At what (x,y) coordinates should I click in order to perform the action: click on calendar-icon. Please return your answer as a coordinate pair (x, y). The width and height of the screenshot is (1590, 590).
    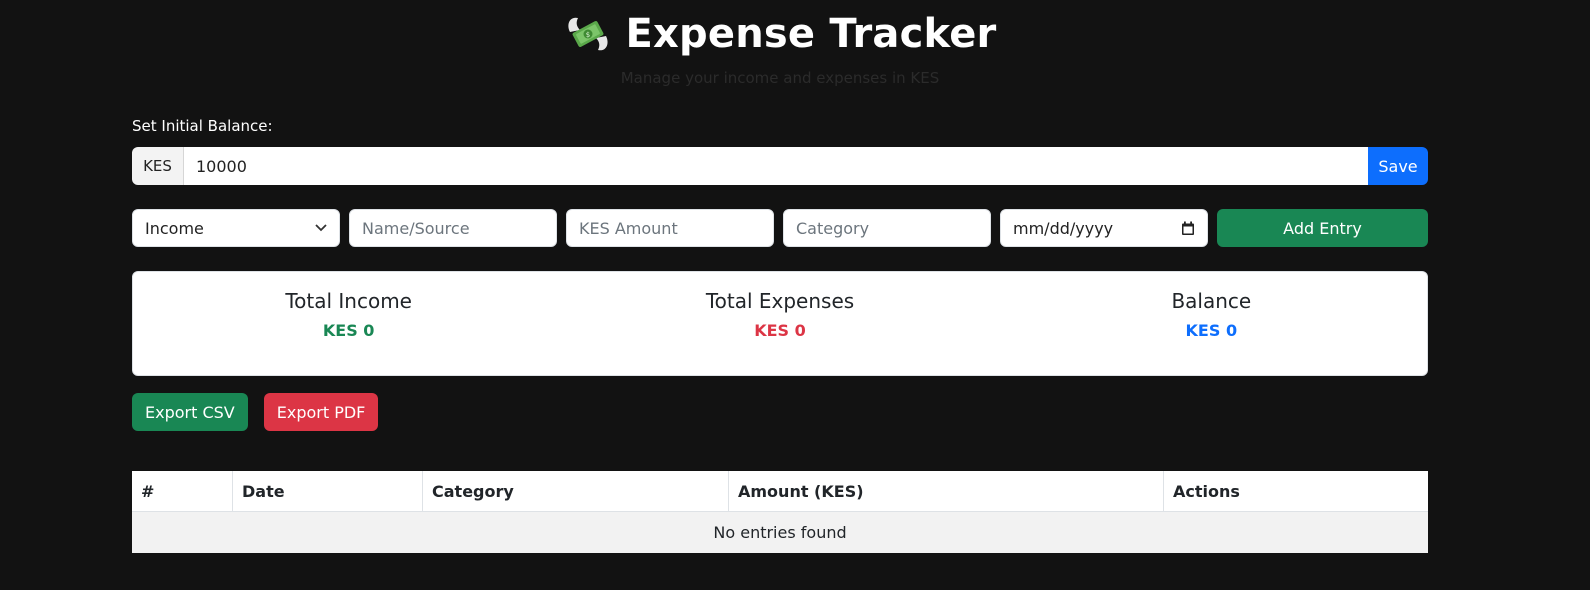
    Looking at the image, I should click on (1188, 228).